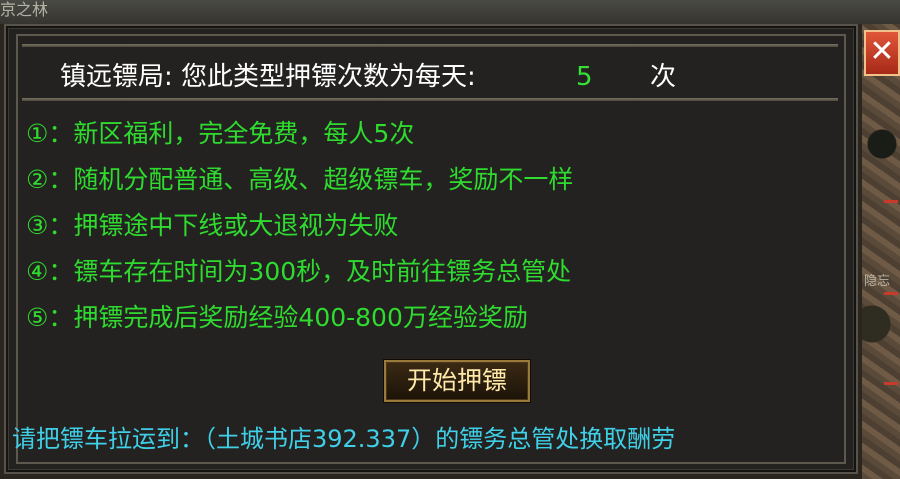 Image resolution: width=900 pixels, height=479 pixels. I want to click on dialog-header: 镇远镖局: 您此类型押镖次数为每天: 5 次, so click(368, 77).